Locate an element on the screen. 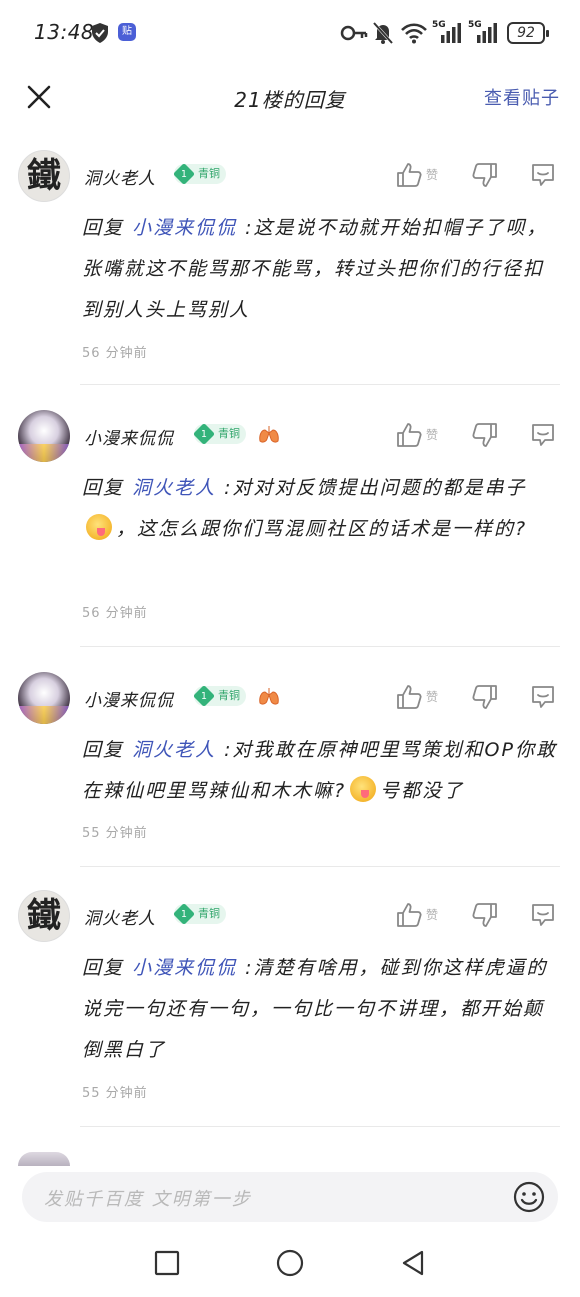 Image resolution: width=580 pixels, height=1297 pixels. mute-bell-icon is located at coordinates (383, 33).